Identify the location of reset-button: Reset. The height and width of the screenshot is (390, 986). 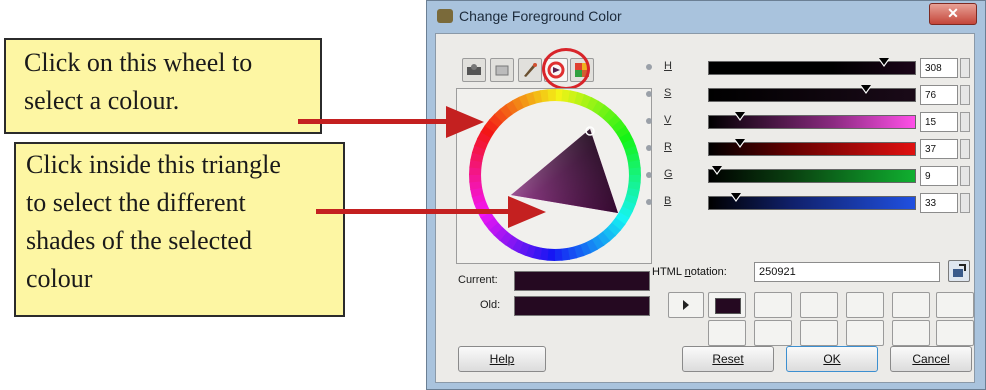
(728, 359).